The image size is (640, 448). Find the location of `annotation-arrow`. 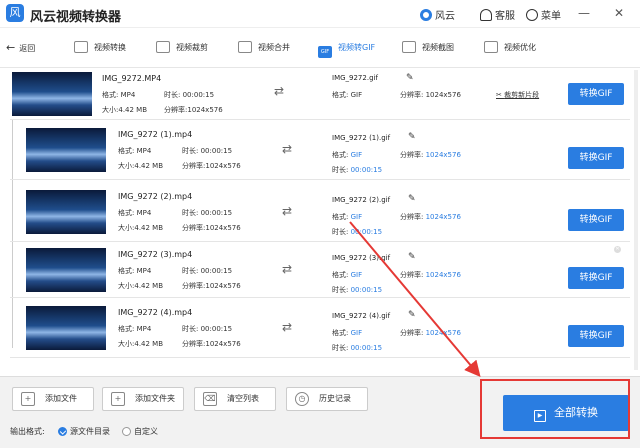

annotation-arrow is located at coordinates (415, 299).